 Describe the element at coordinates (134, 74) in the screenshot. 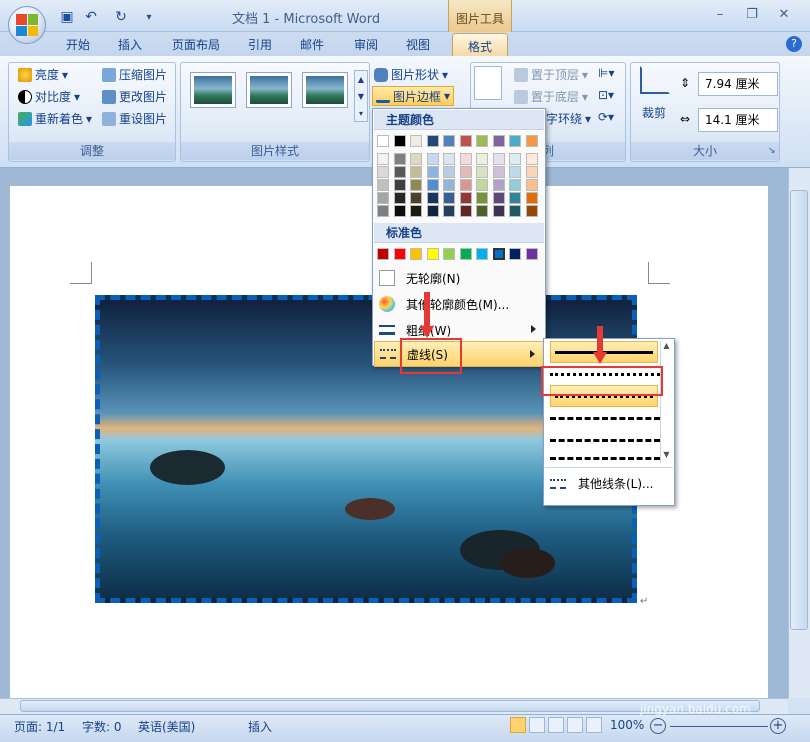

I see `compress-button: 压缩图片` at that location.